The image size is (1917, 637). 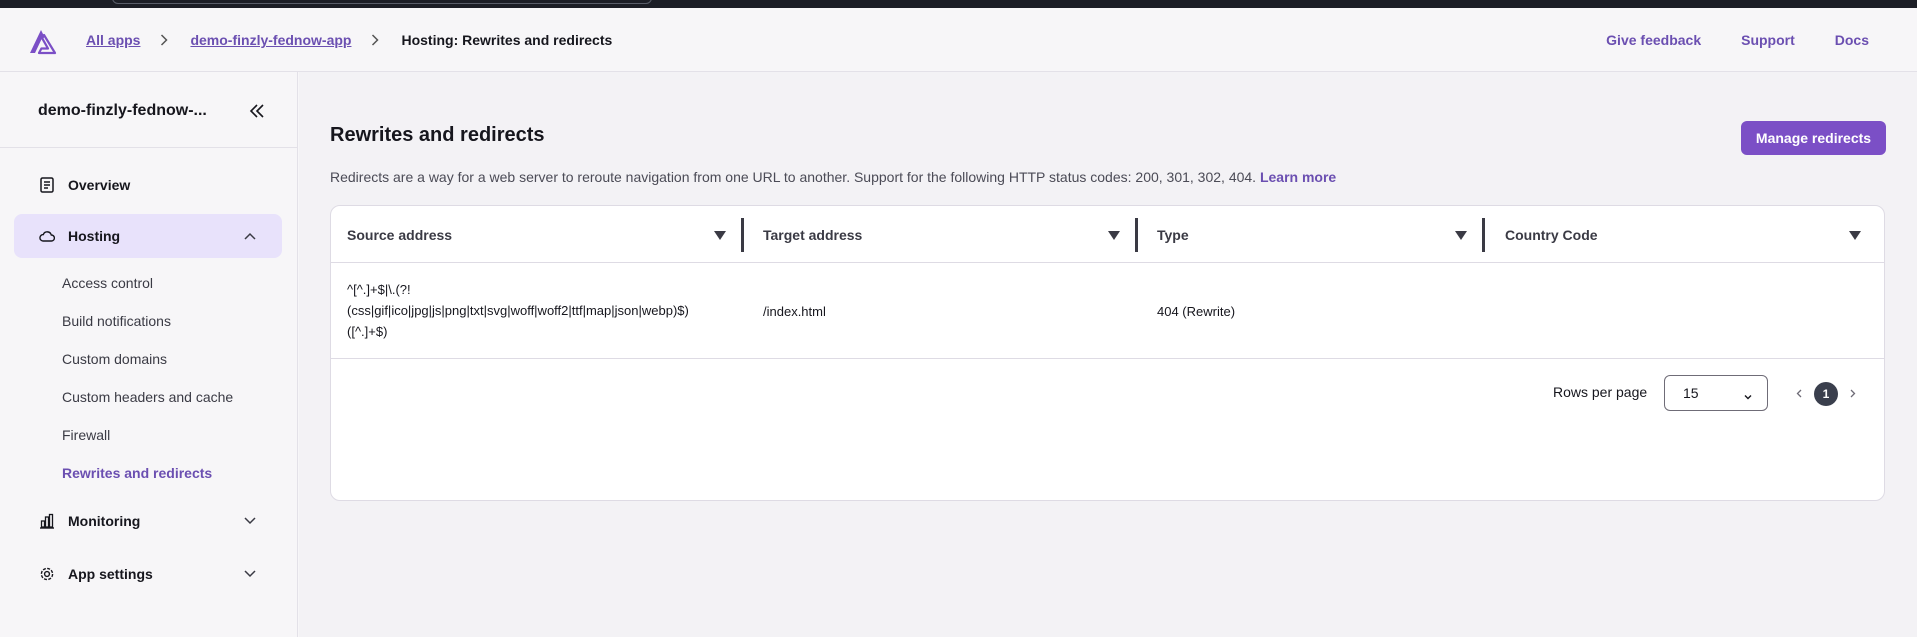 What do you see at coordinates (114, 359) in the screenshot?
I see `sidebar-subitem-custom-domains: Custom domains` at bounding box center [114, 359].